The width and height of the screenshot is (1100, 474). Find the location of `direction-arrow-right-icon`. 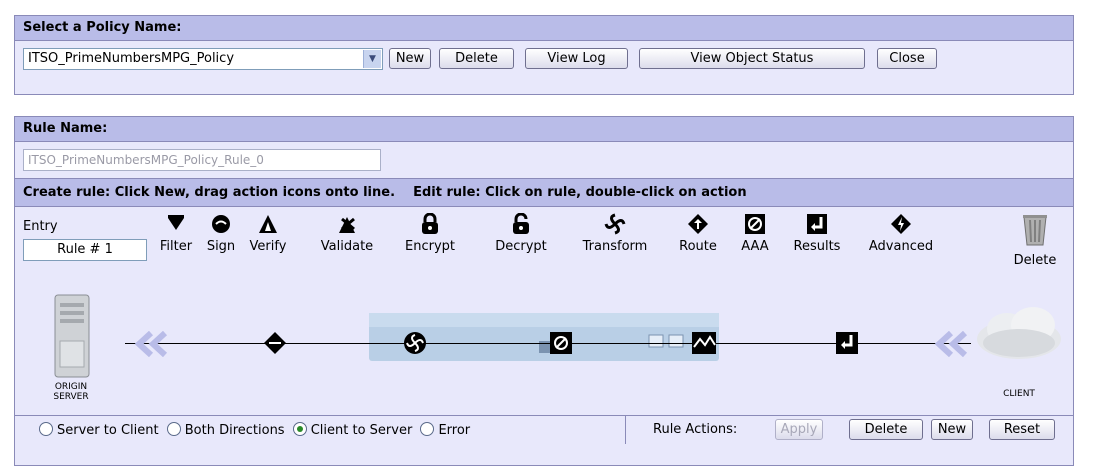

direction-arrow-right-icon is located at coordinates (951, 344).